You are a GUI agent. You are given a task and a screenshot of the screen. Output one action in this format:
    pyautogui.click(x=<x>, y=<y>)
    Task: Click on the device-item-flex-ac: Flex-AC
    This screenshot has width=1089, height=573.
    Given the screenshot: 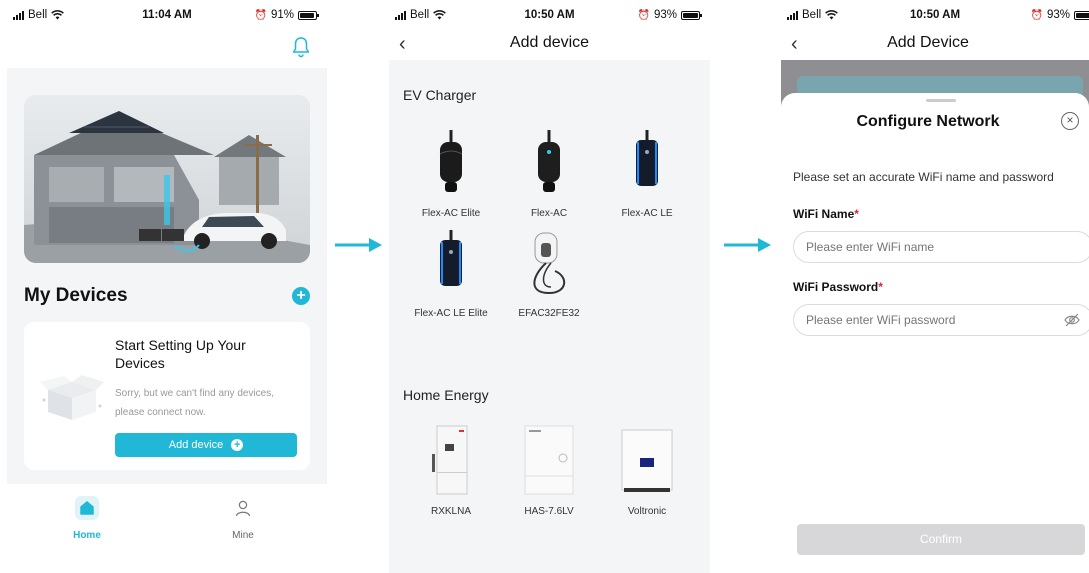 What is the action you would take?
    pyautogui.click(x=549, y=170)
    